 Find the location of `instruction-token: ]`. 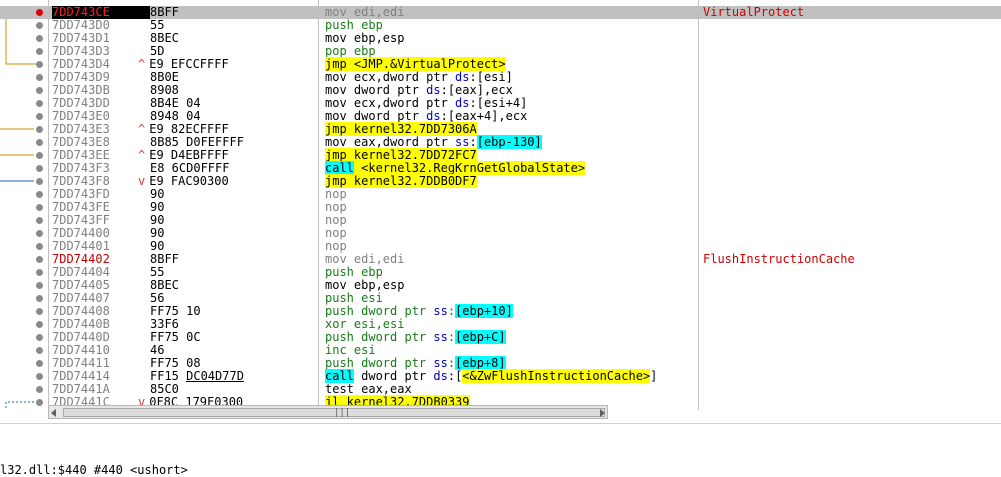

instruction-token: ] is located at coordinates (654, 376).